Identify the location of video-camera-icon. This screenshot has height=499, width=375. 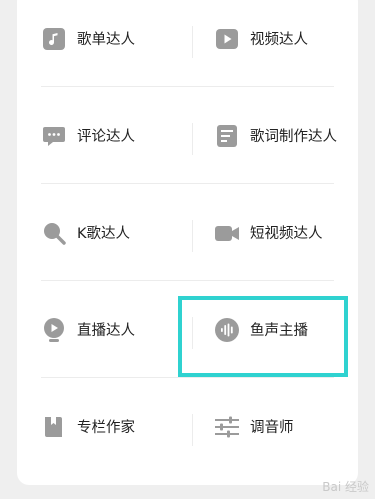
(227, 233).